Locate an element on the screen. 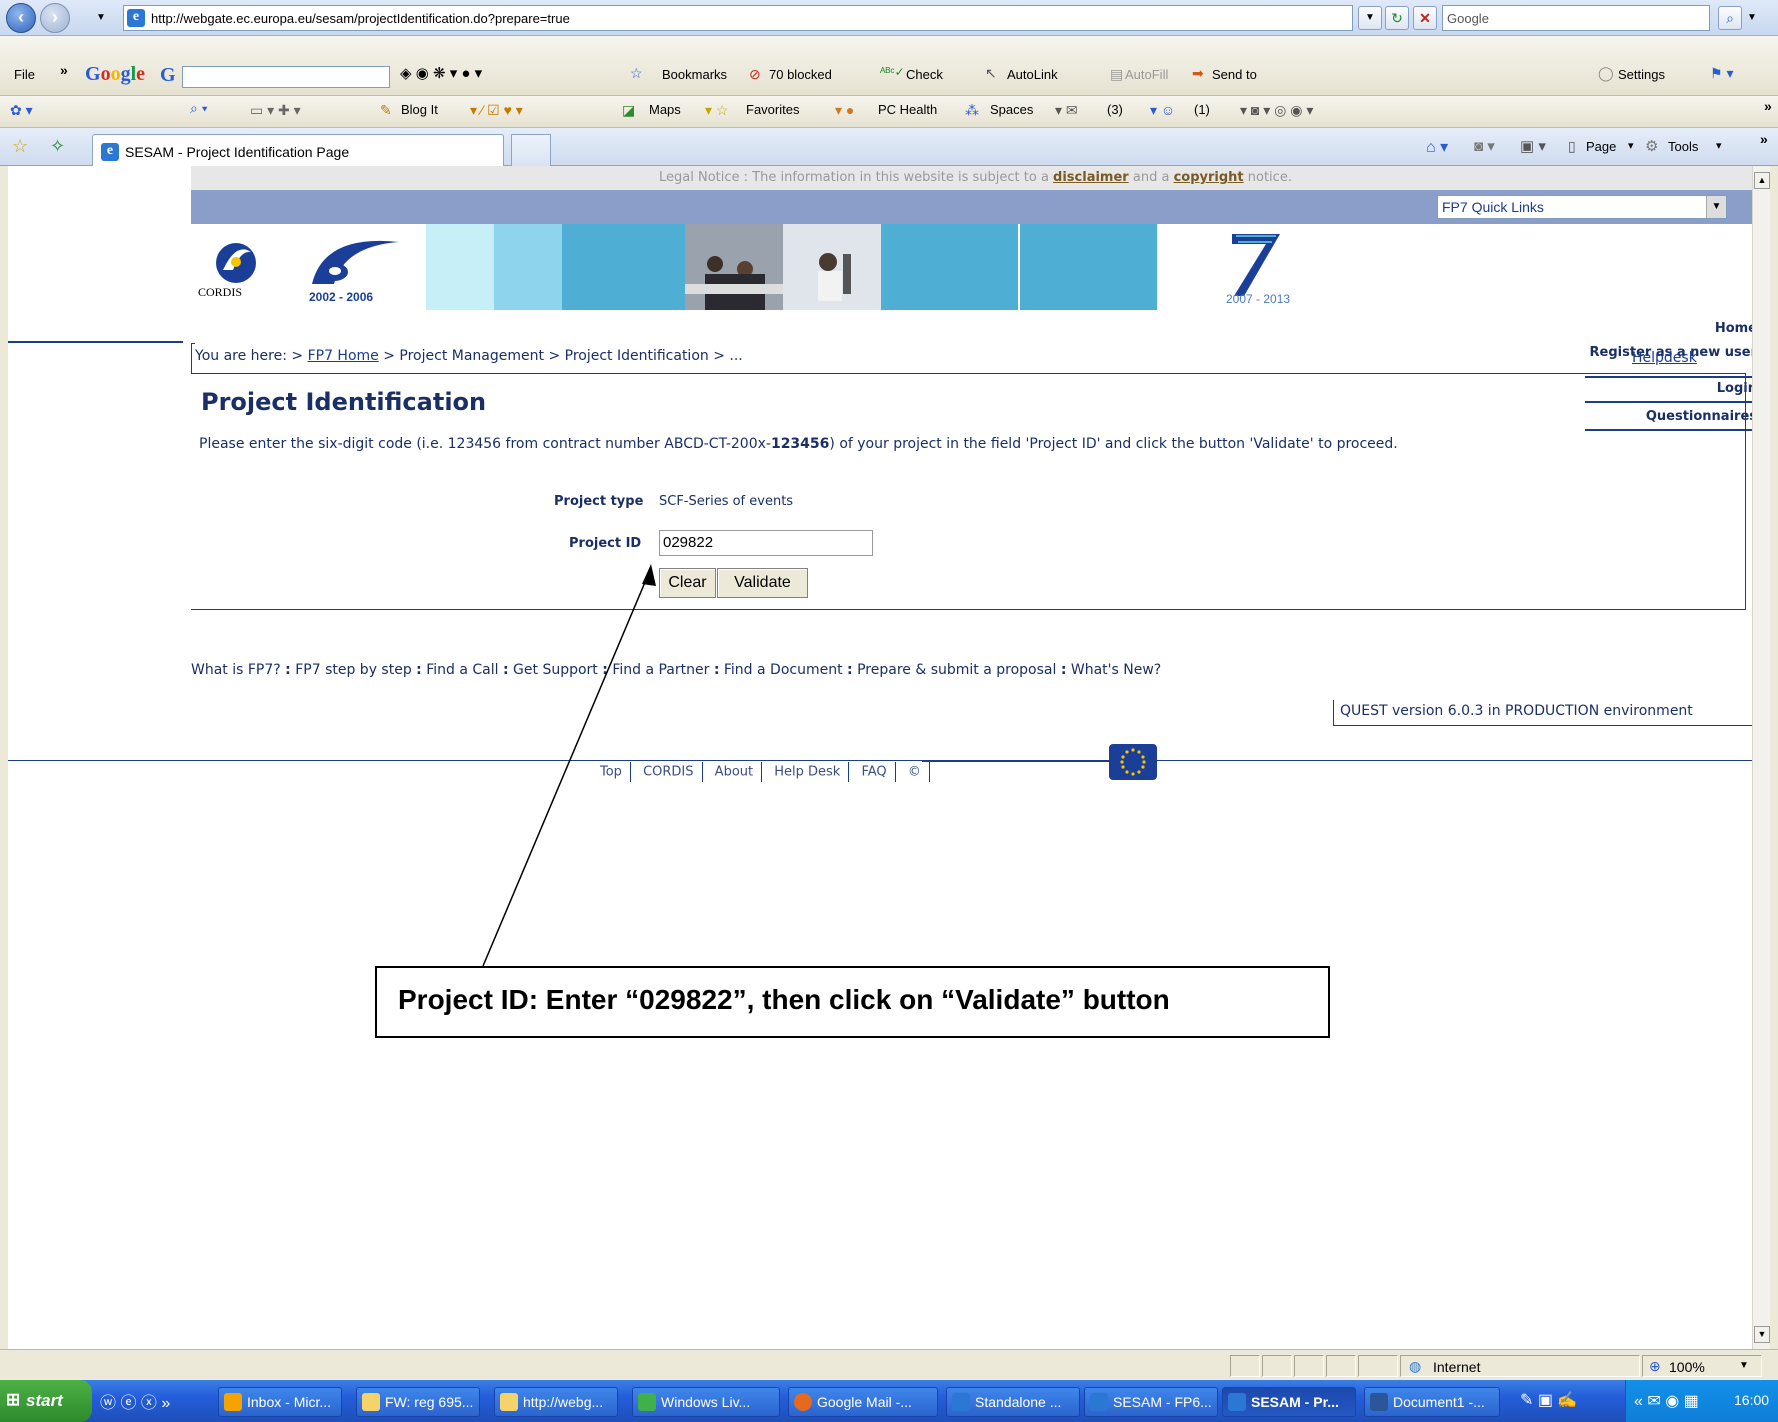 The height and width of the screenshot is (1422, 1778). translate-icon: ⚑ ▾ is located at coordinates (1721, 73).